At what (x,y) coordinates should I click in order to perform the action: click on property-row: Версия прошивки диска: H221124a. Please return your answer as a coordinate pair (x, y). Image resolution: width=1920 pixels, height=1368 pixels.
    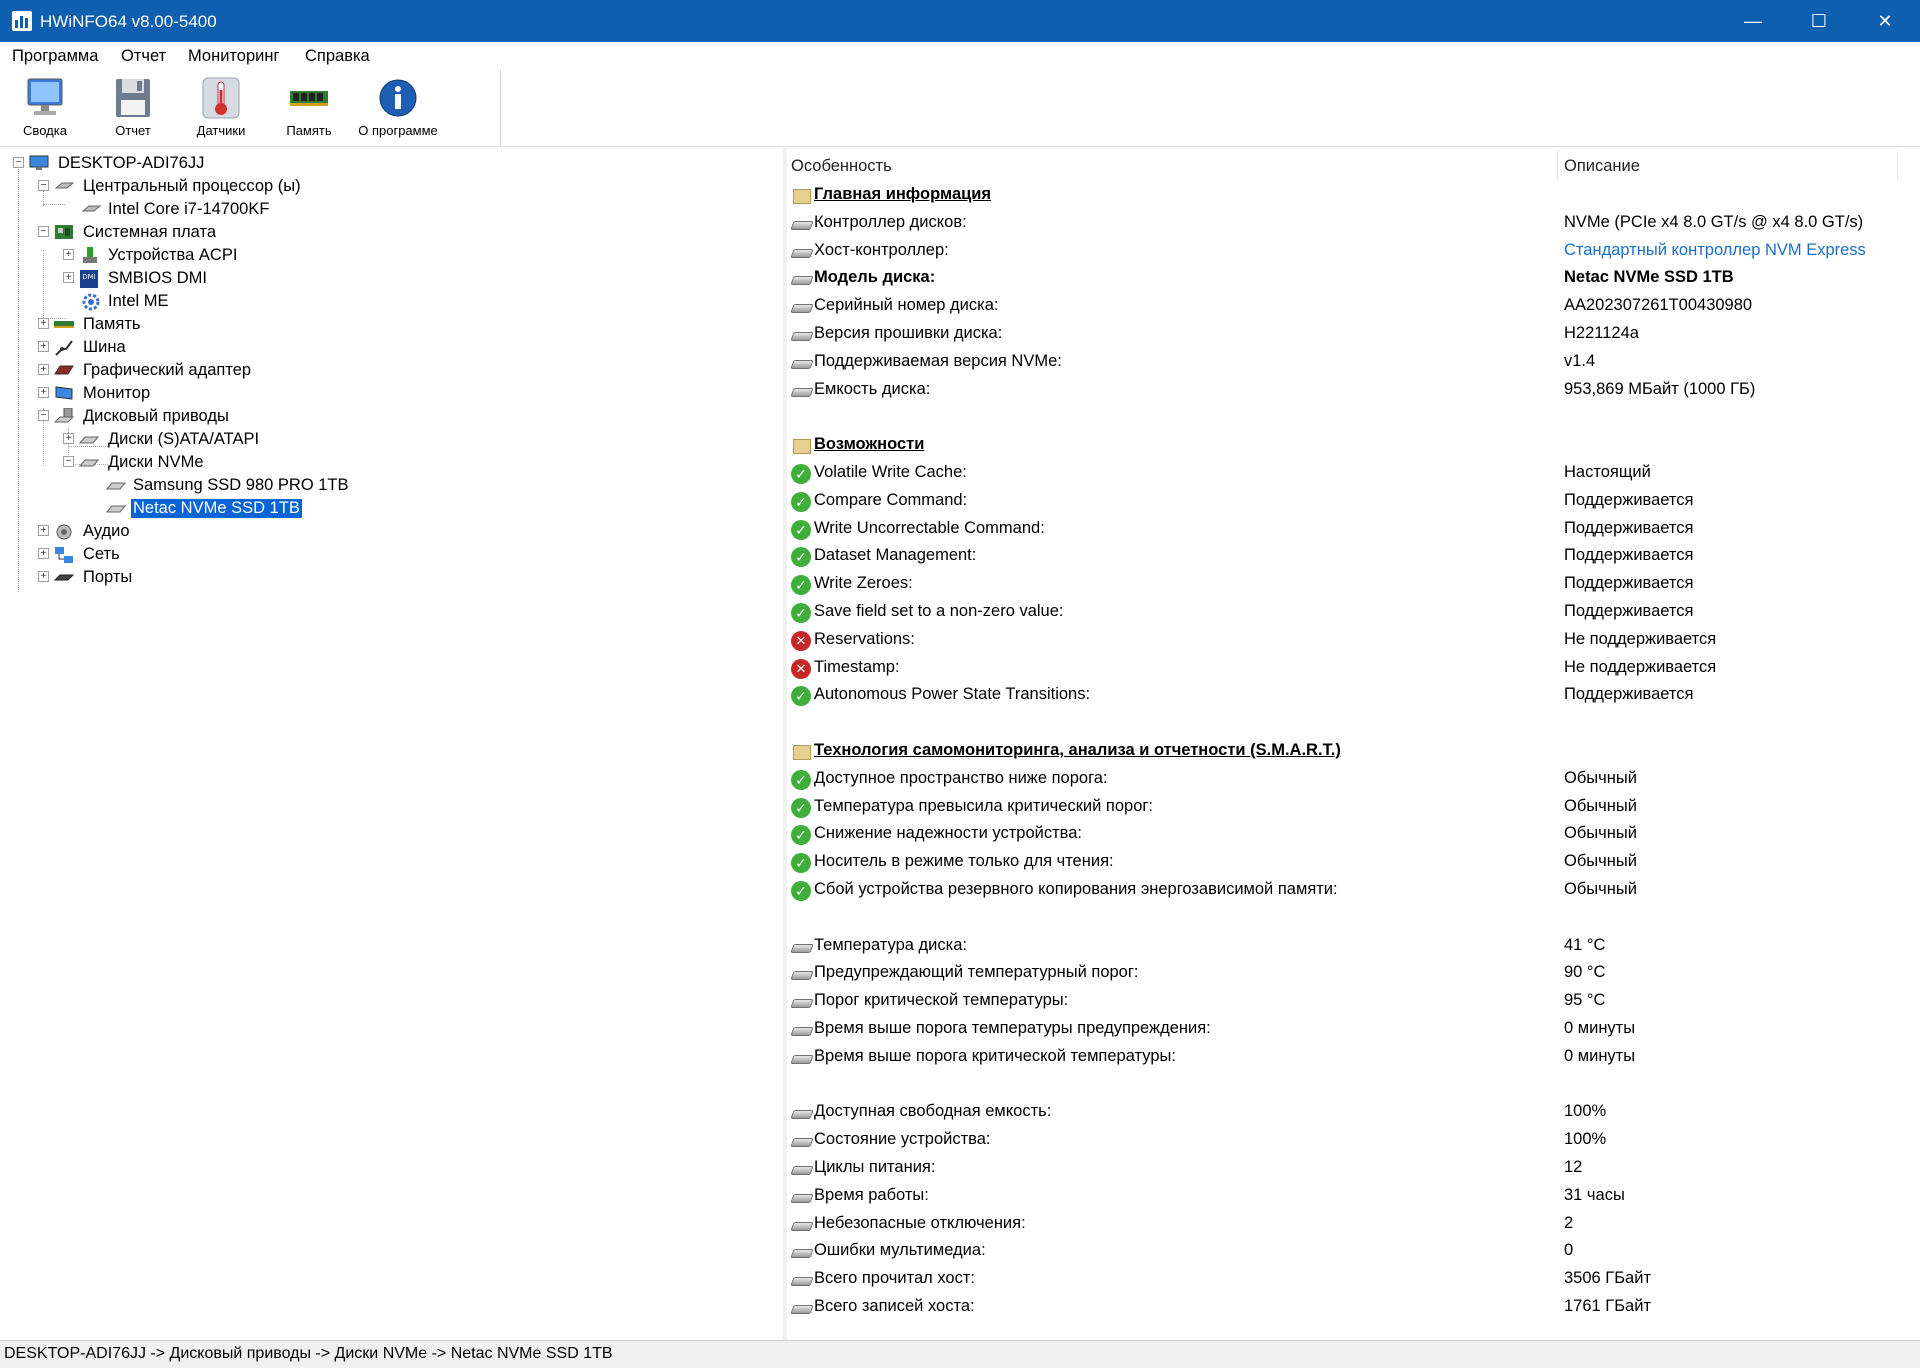
    Looking at the image, I should click on (1352, 333).